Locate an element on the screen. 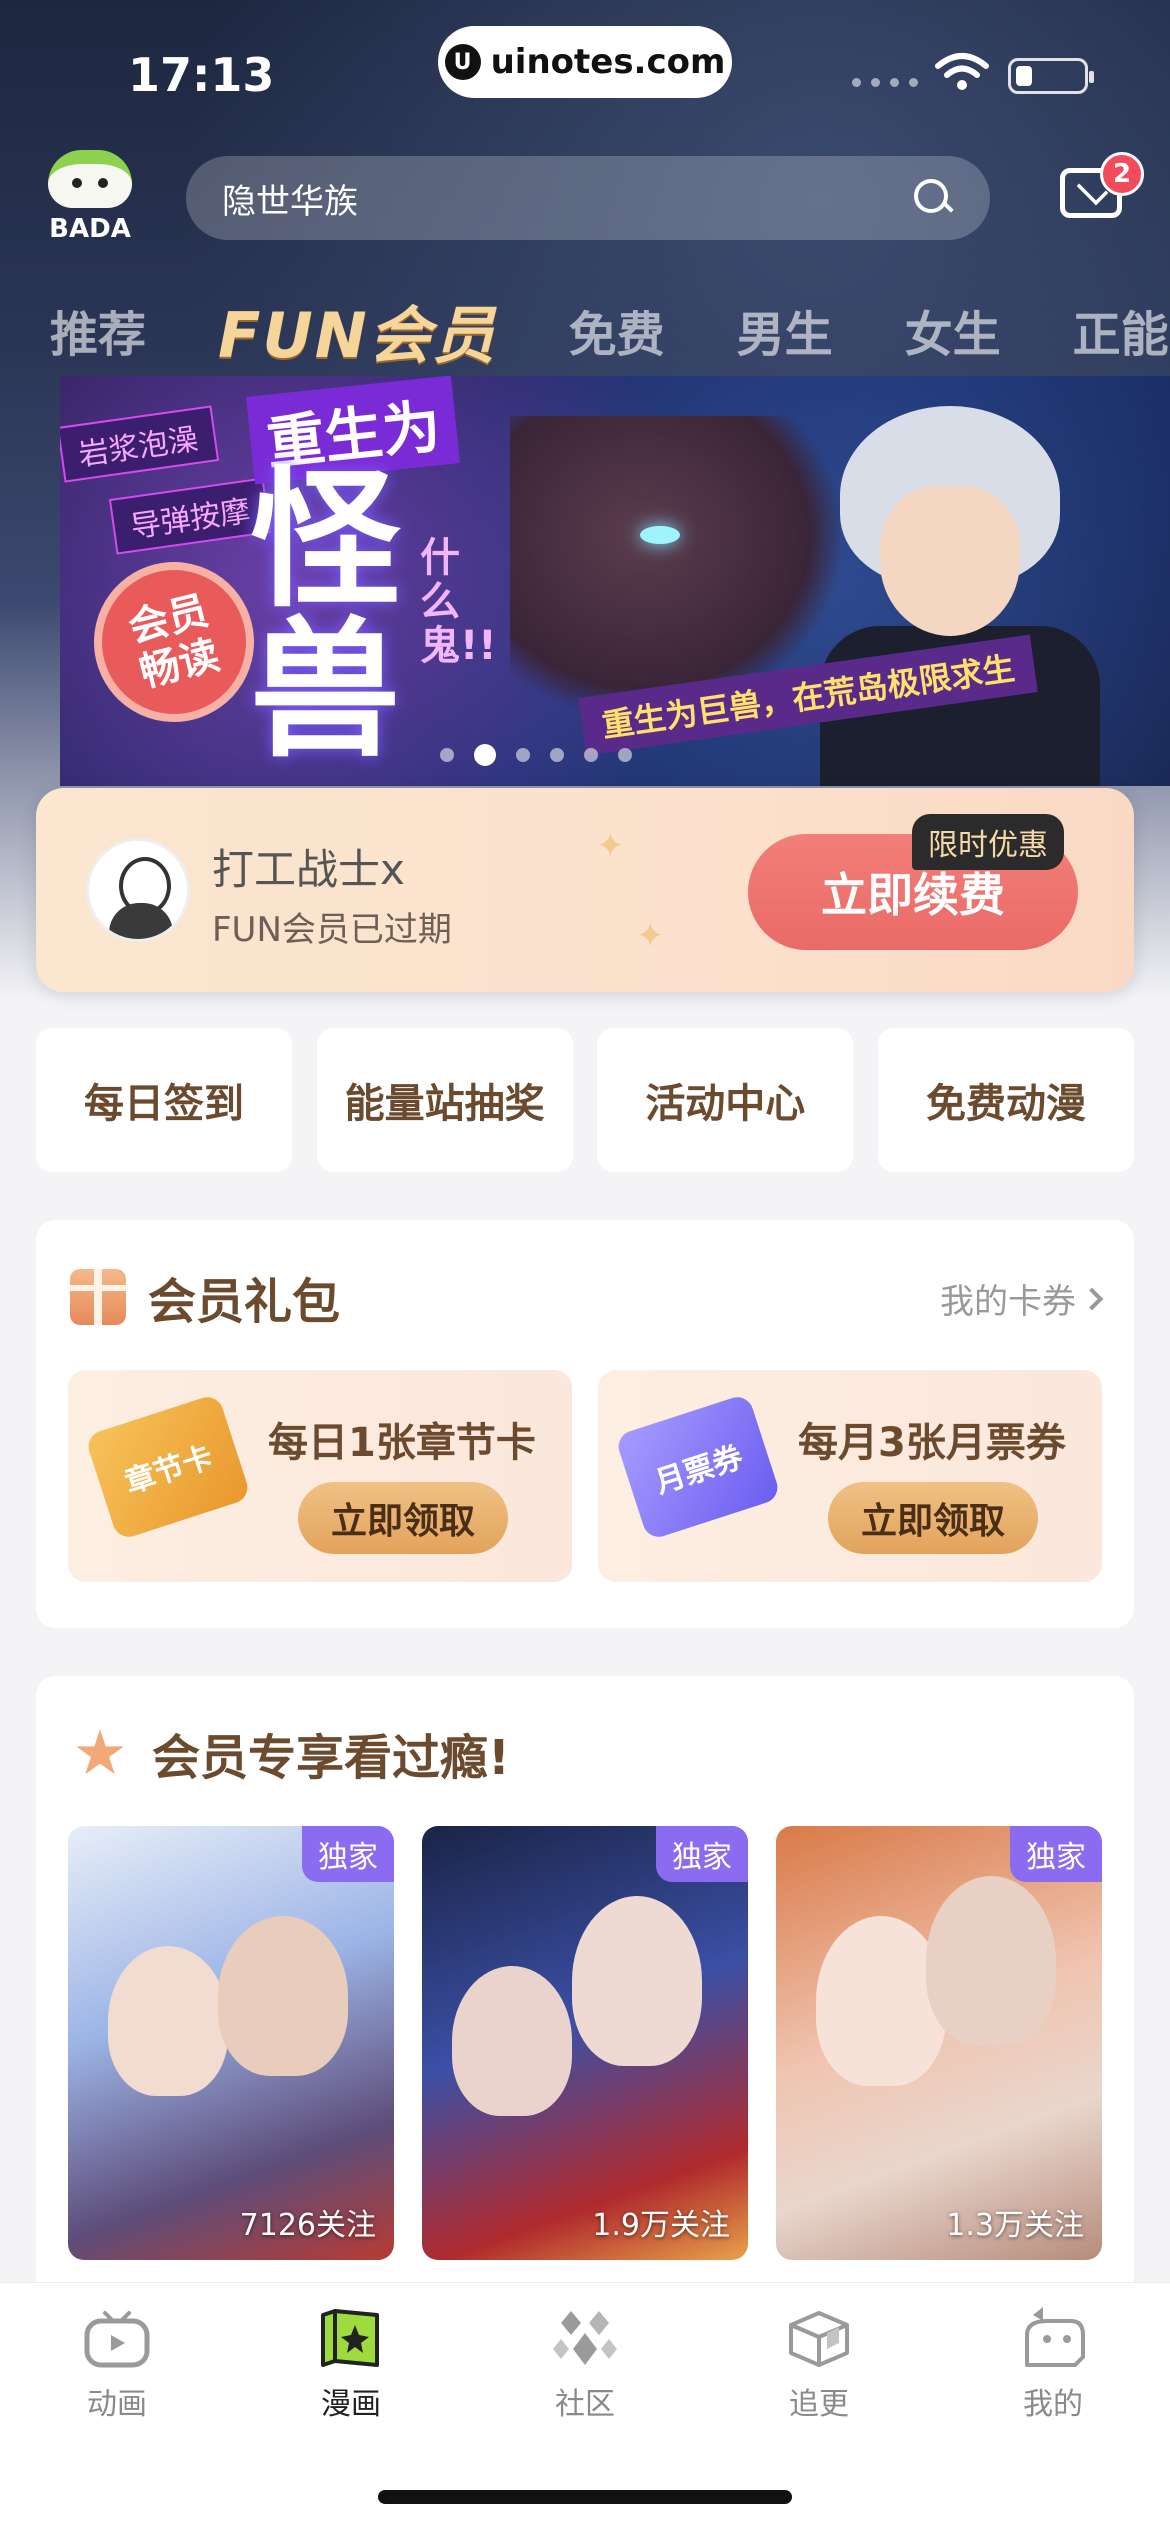 This screenshot has height=2532, width=1170. search-icon is located at coordinates (933, 198).